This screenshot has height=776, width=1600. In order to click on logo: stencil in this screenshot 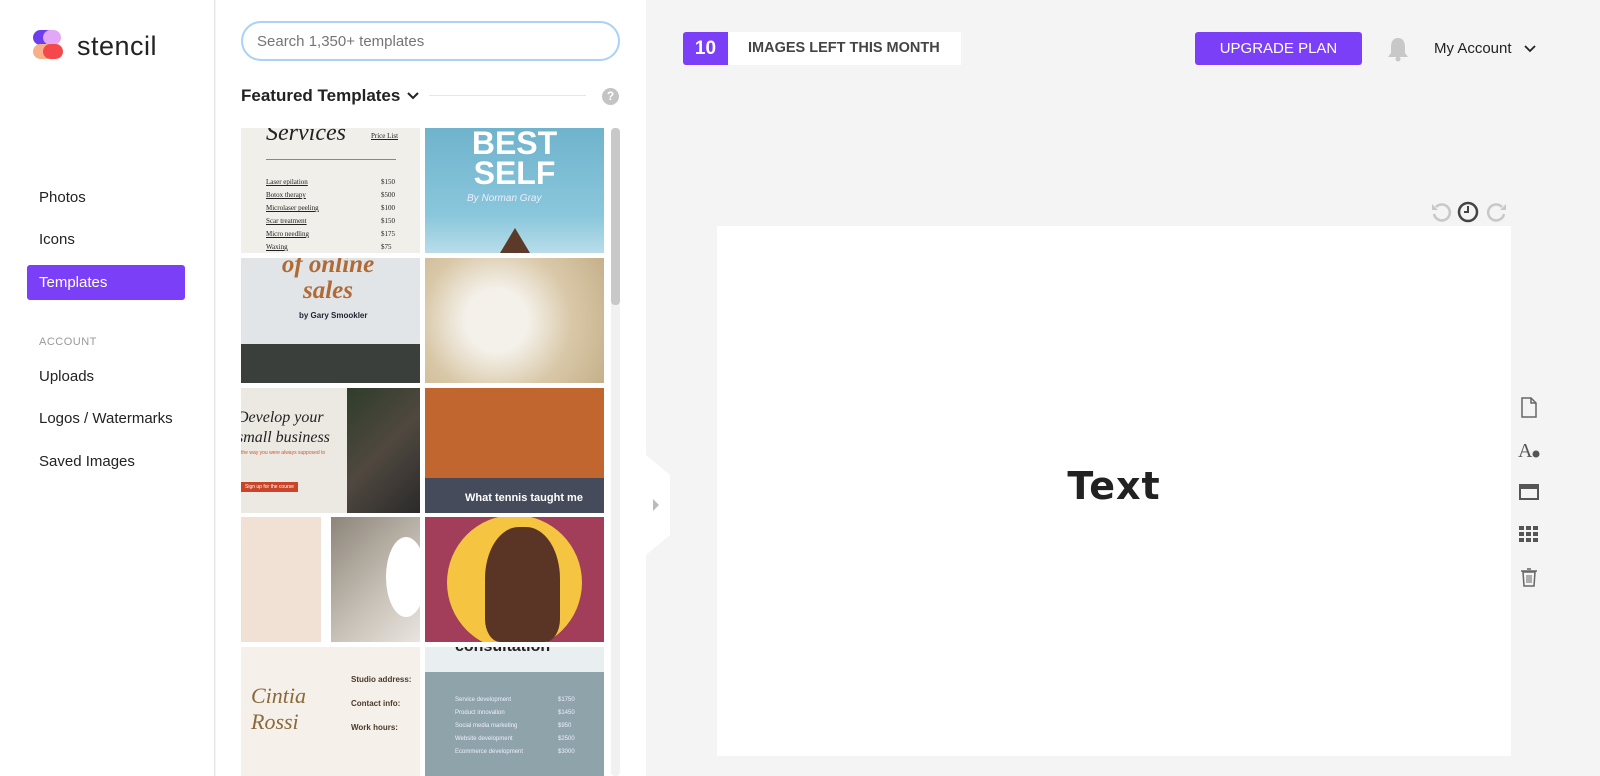, I will do `click(95, 46)`.